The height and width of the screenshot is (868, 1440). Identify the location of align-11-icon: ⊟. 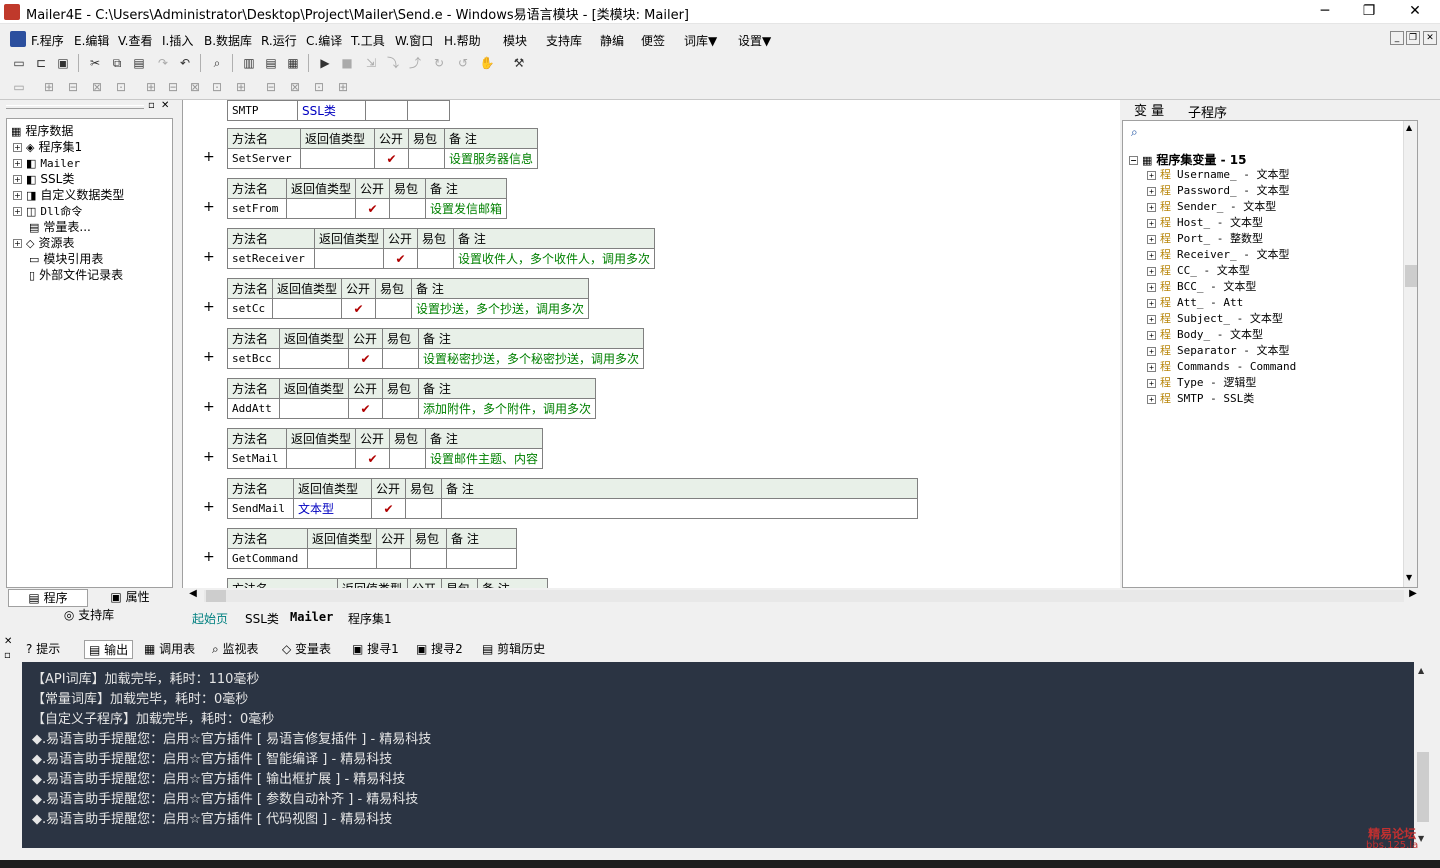
(271, 87).